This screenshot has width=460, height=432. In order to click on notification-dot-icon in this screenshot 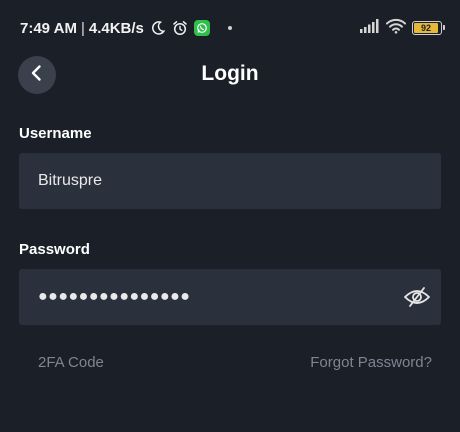, I will do `click(229, 28)`.